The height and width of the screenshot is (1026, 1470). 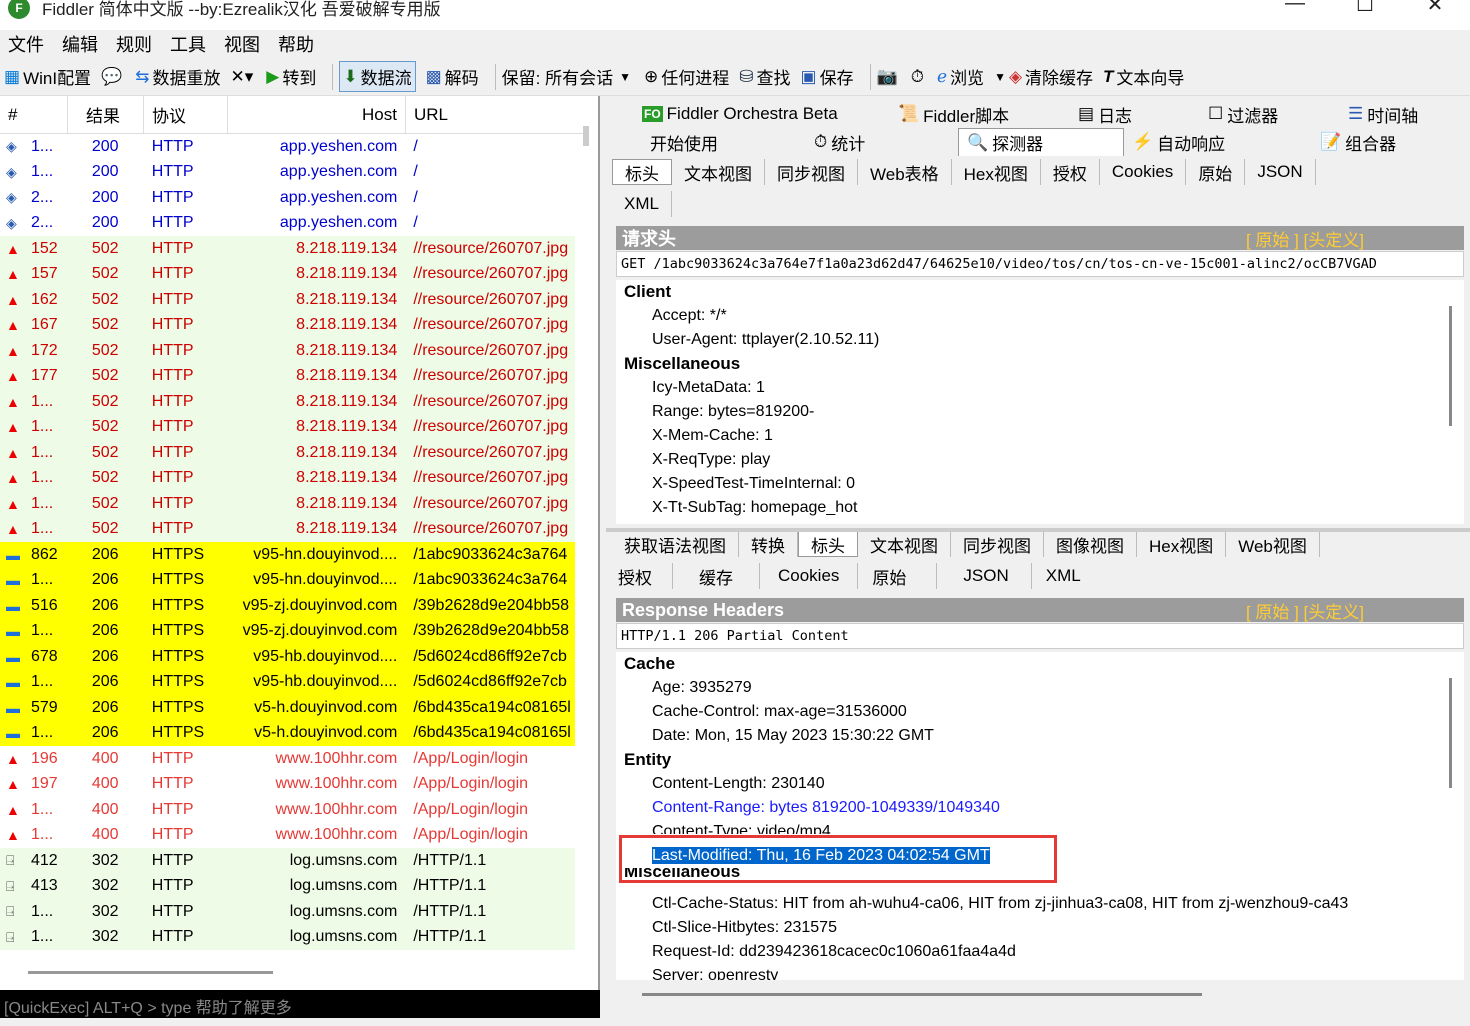 What do you see at coordinates (243, 77) in the screenshot?
I see `remove-button: ✕▾` at bounding box center [243, 77].